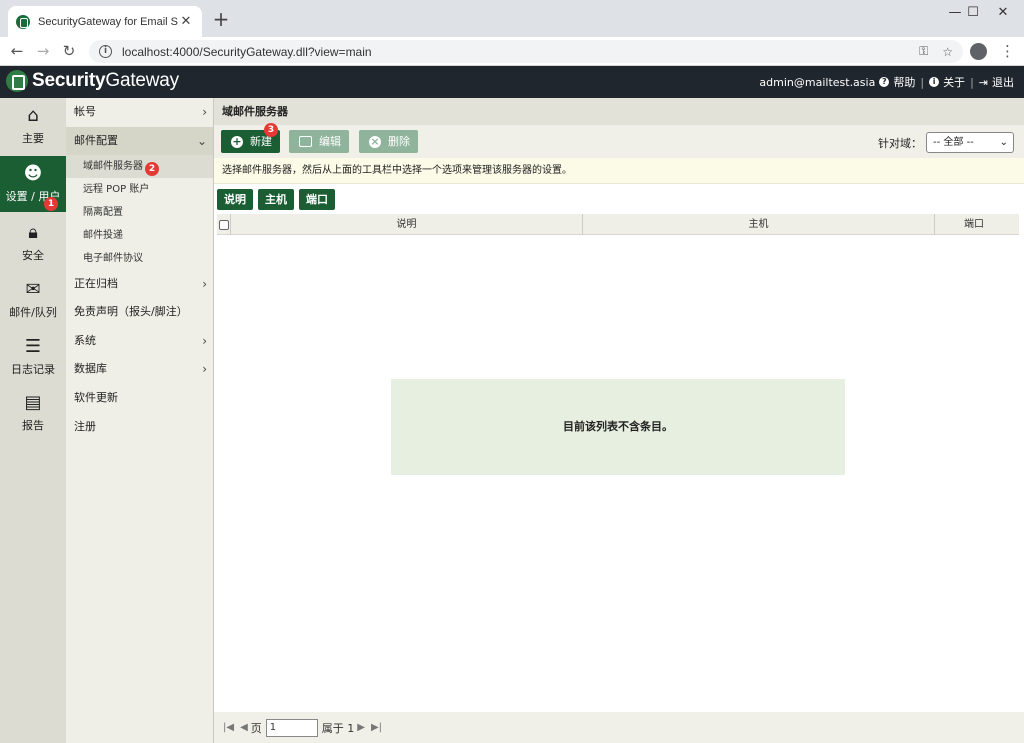  I want to click on help-link: 帮助, so click(904, 82).